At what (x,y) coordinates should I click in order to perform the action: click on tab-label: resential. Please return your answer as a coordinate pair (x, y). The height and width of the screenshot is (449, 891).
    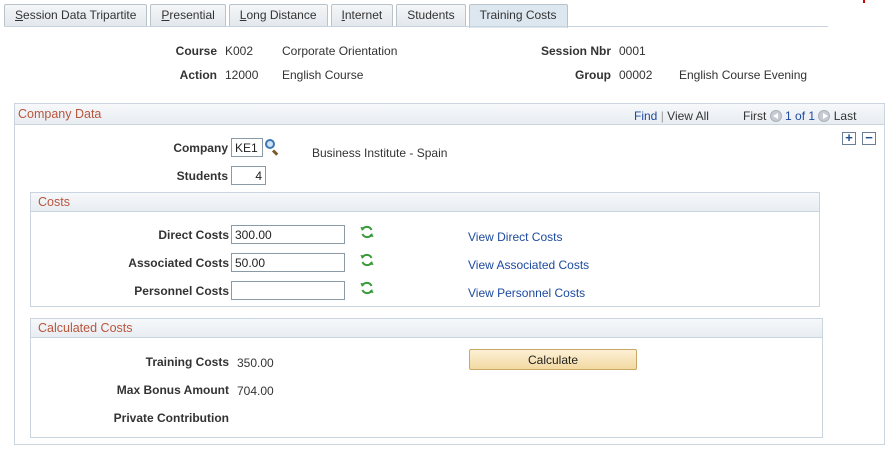
    Looking at the image, I should click on (192, 15).